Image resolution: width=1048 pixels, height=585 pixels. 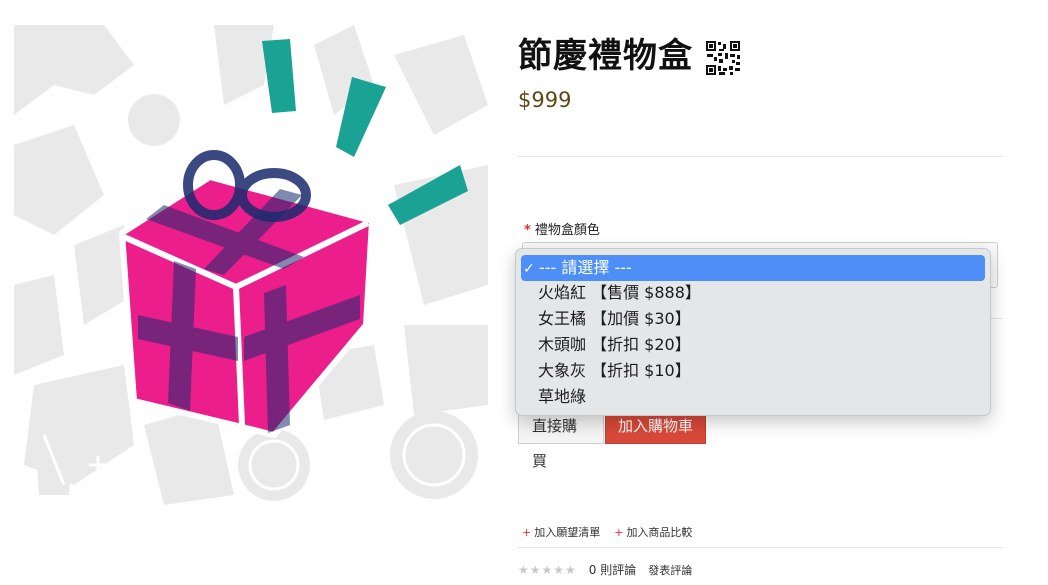 What do you see at coordinates (614, 319) in the screenshot?
I see `dropdown-option: 女王橘 【加價 $30】` at bounding box center [614, 319].